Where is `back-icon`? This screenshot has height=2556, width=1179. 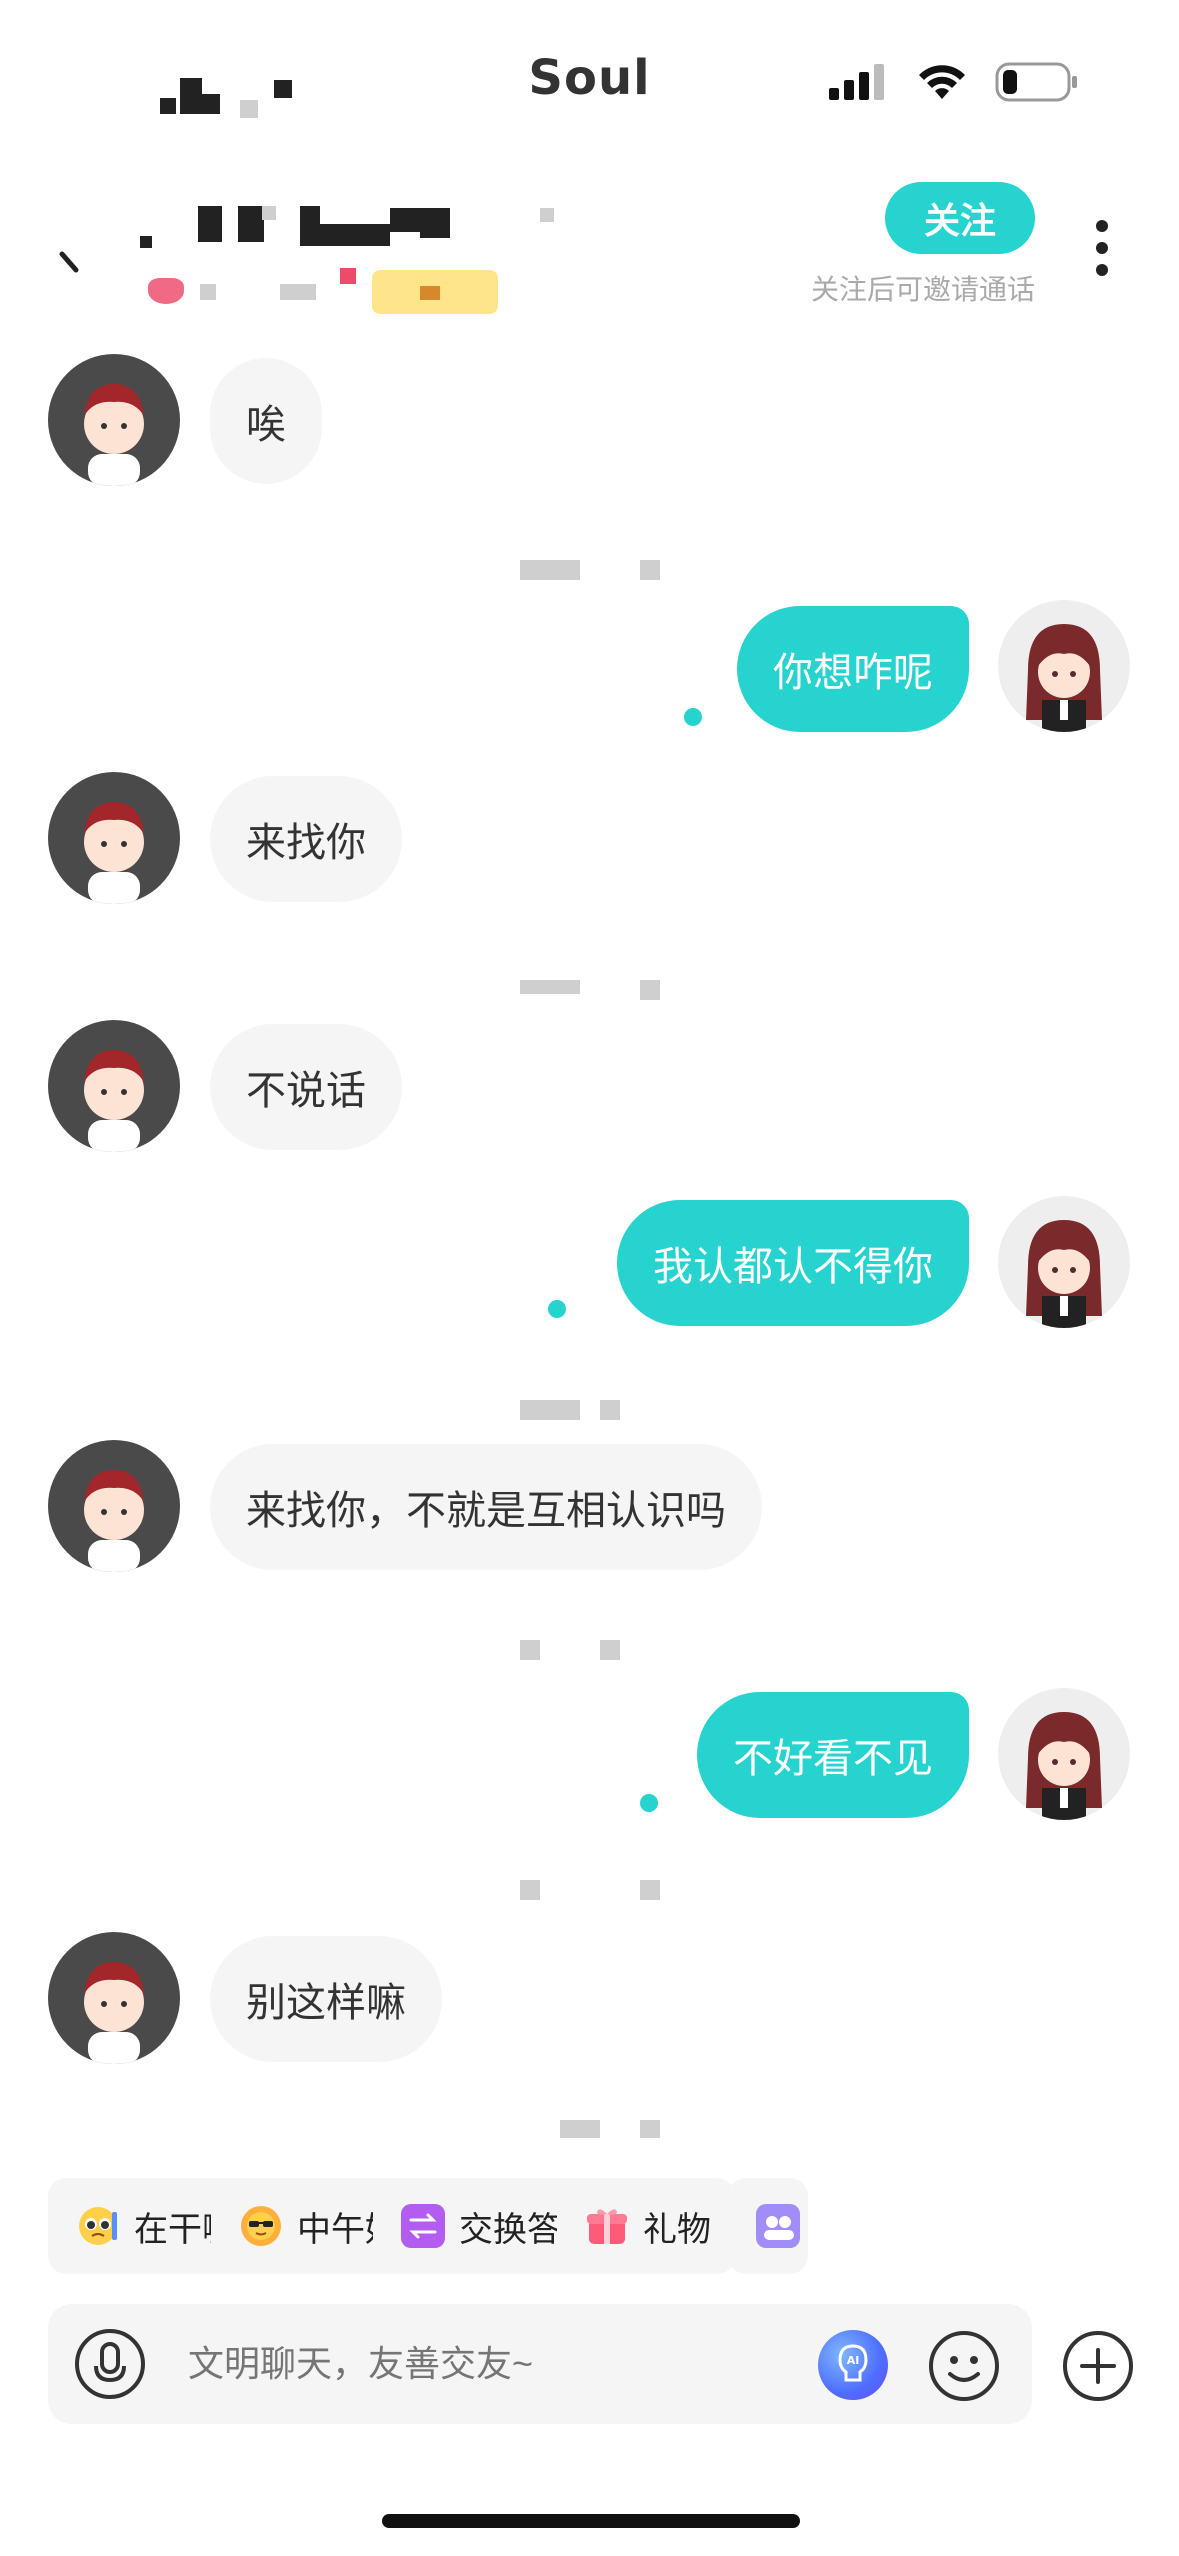 back-icon is located at coordinates (72, 266).